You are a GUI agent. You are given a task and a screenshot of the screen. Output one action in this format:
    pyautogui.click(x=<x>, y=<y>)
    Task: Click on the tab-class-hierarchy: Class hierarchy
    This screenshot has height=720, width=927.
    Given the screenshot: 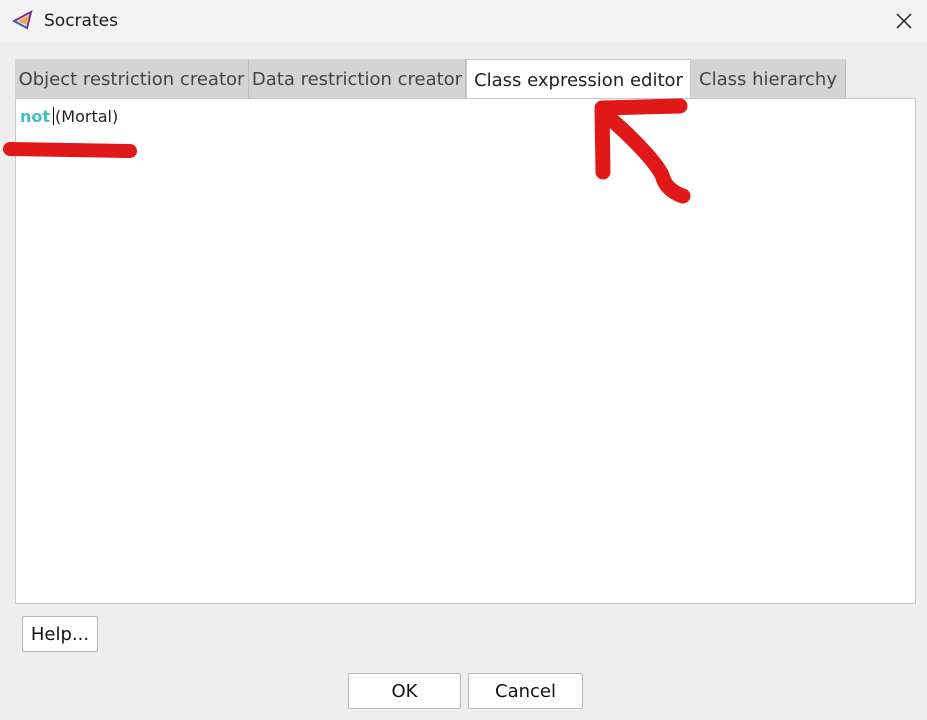 What is the action you would take?
    pyautogui.click(x=768, y=79)
    